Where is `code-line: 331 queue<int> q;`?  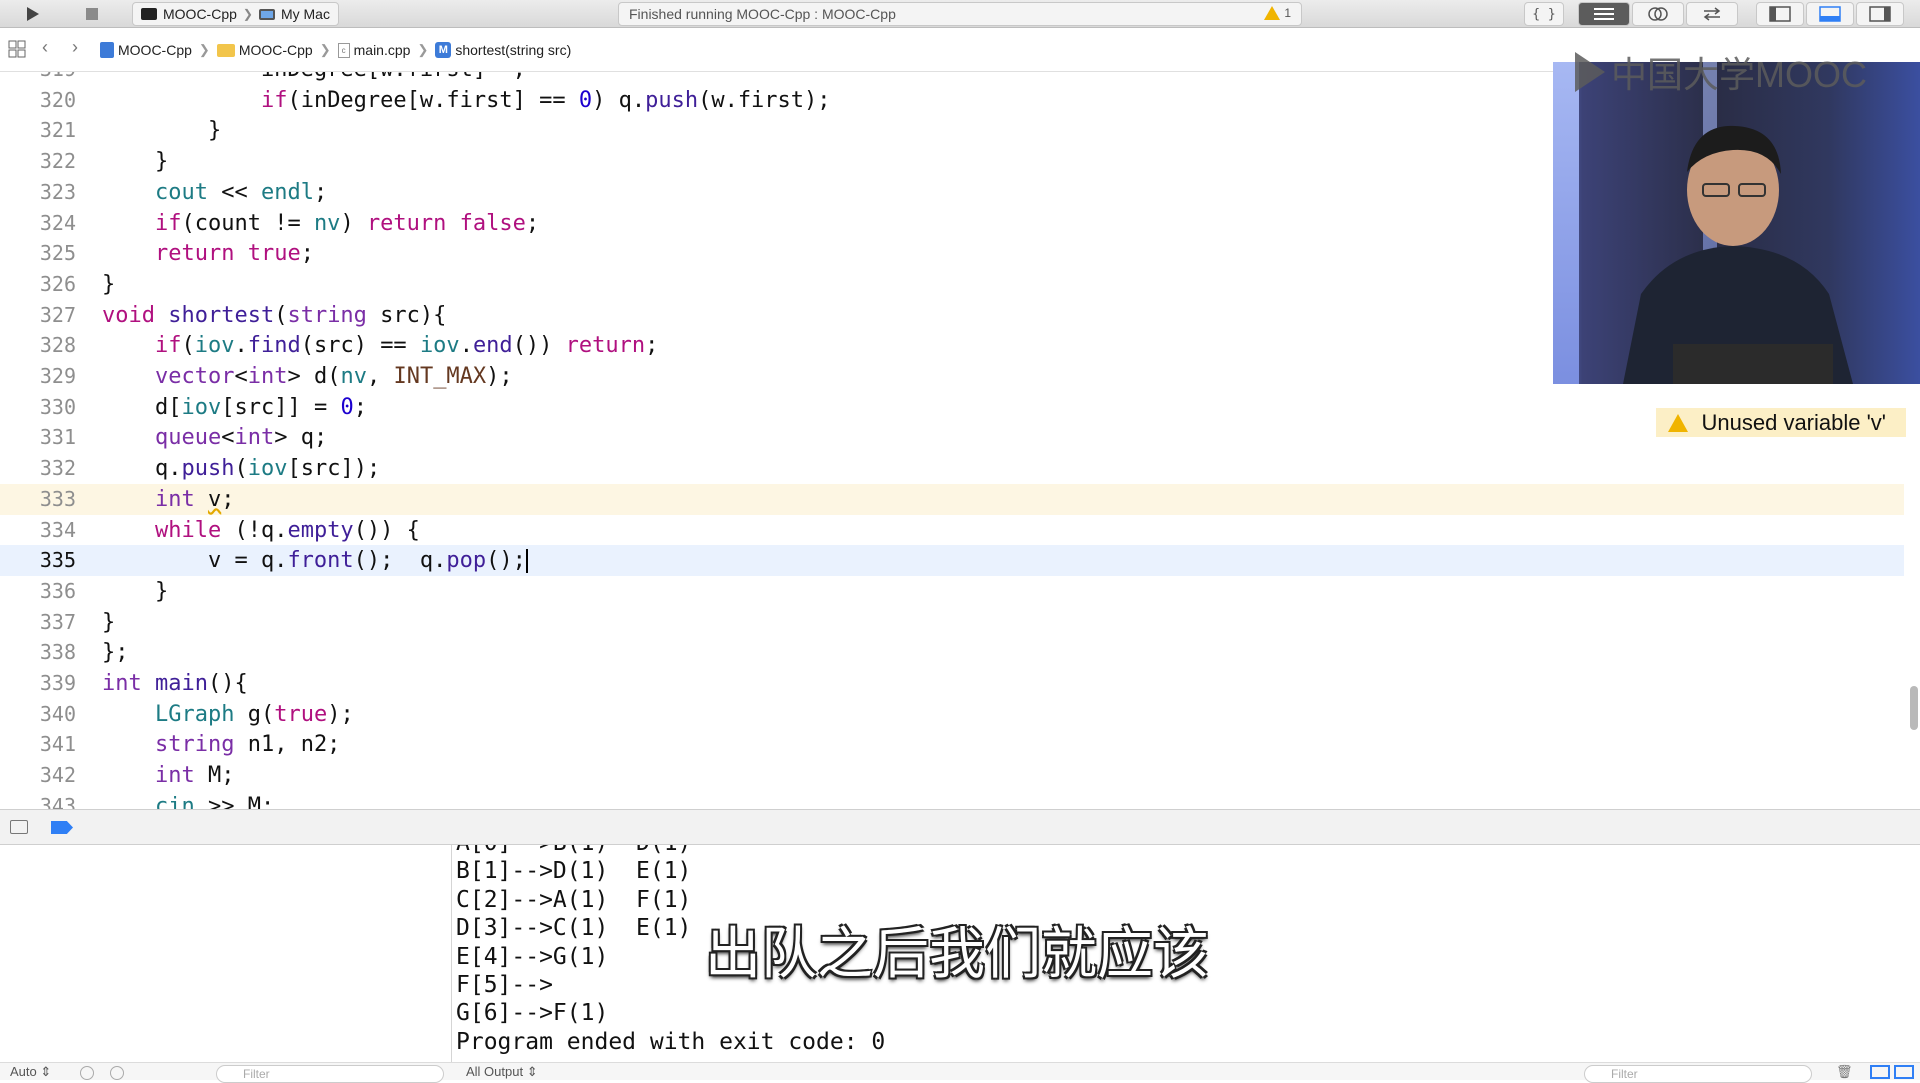 code-line: 331 queue<int> q; is located at coordinates (952, 437).